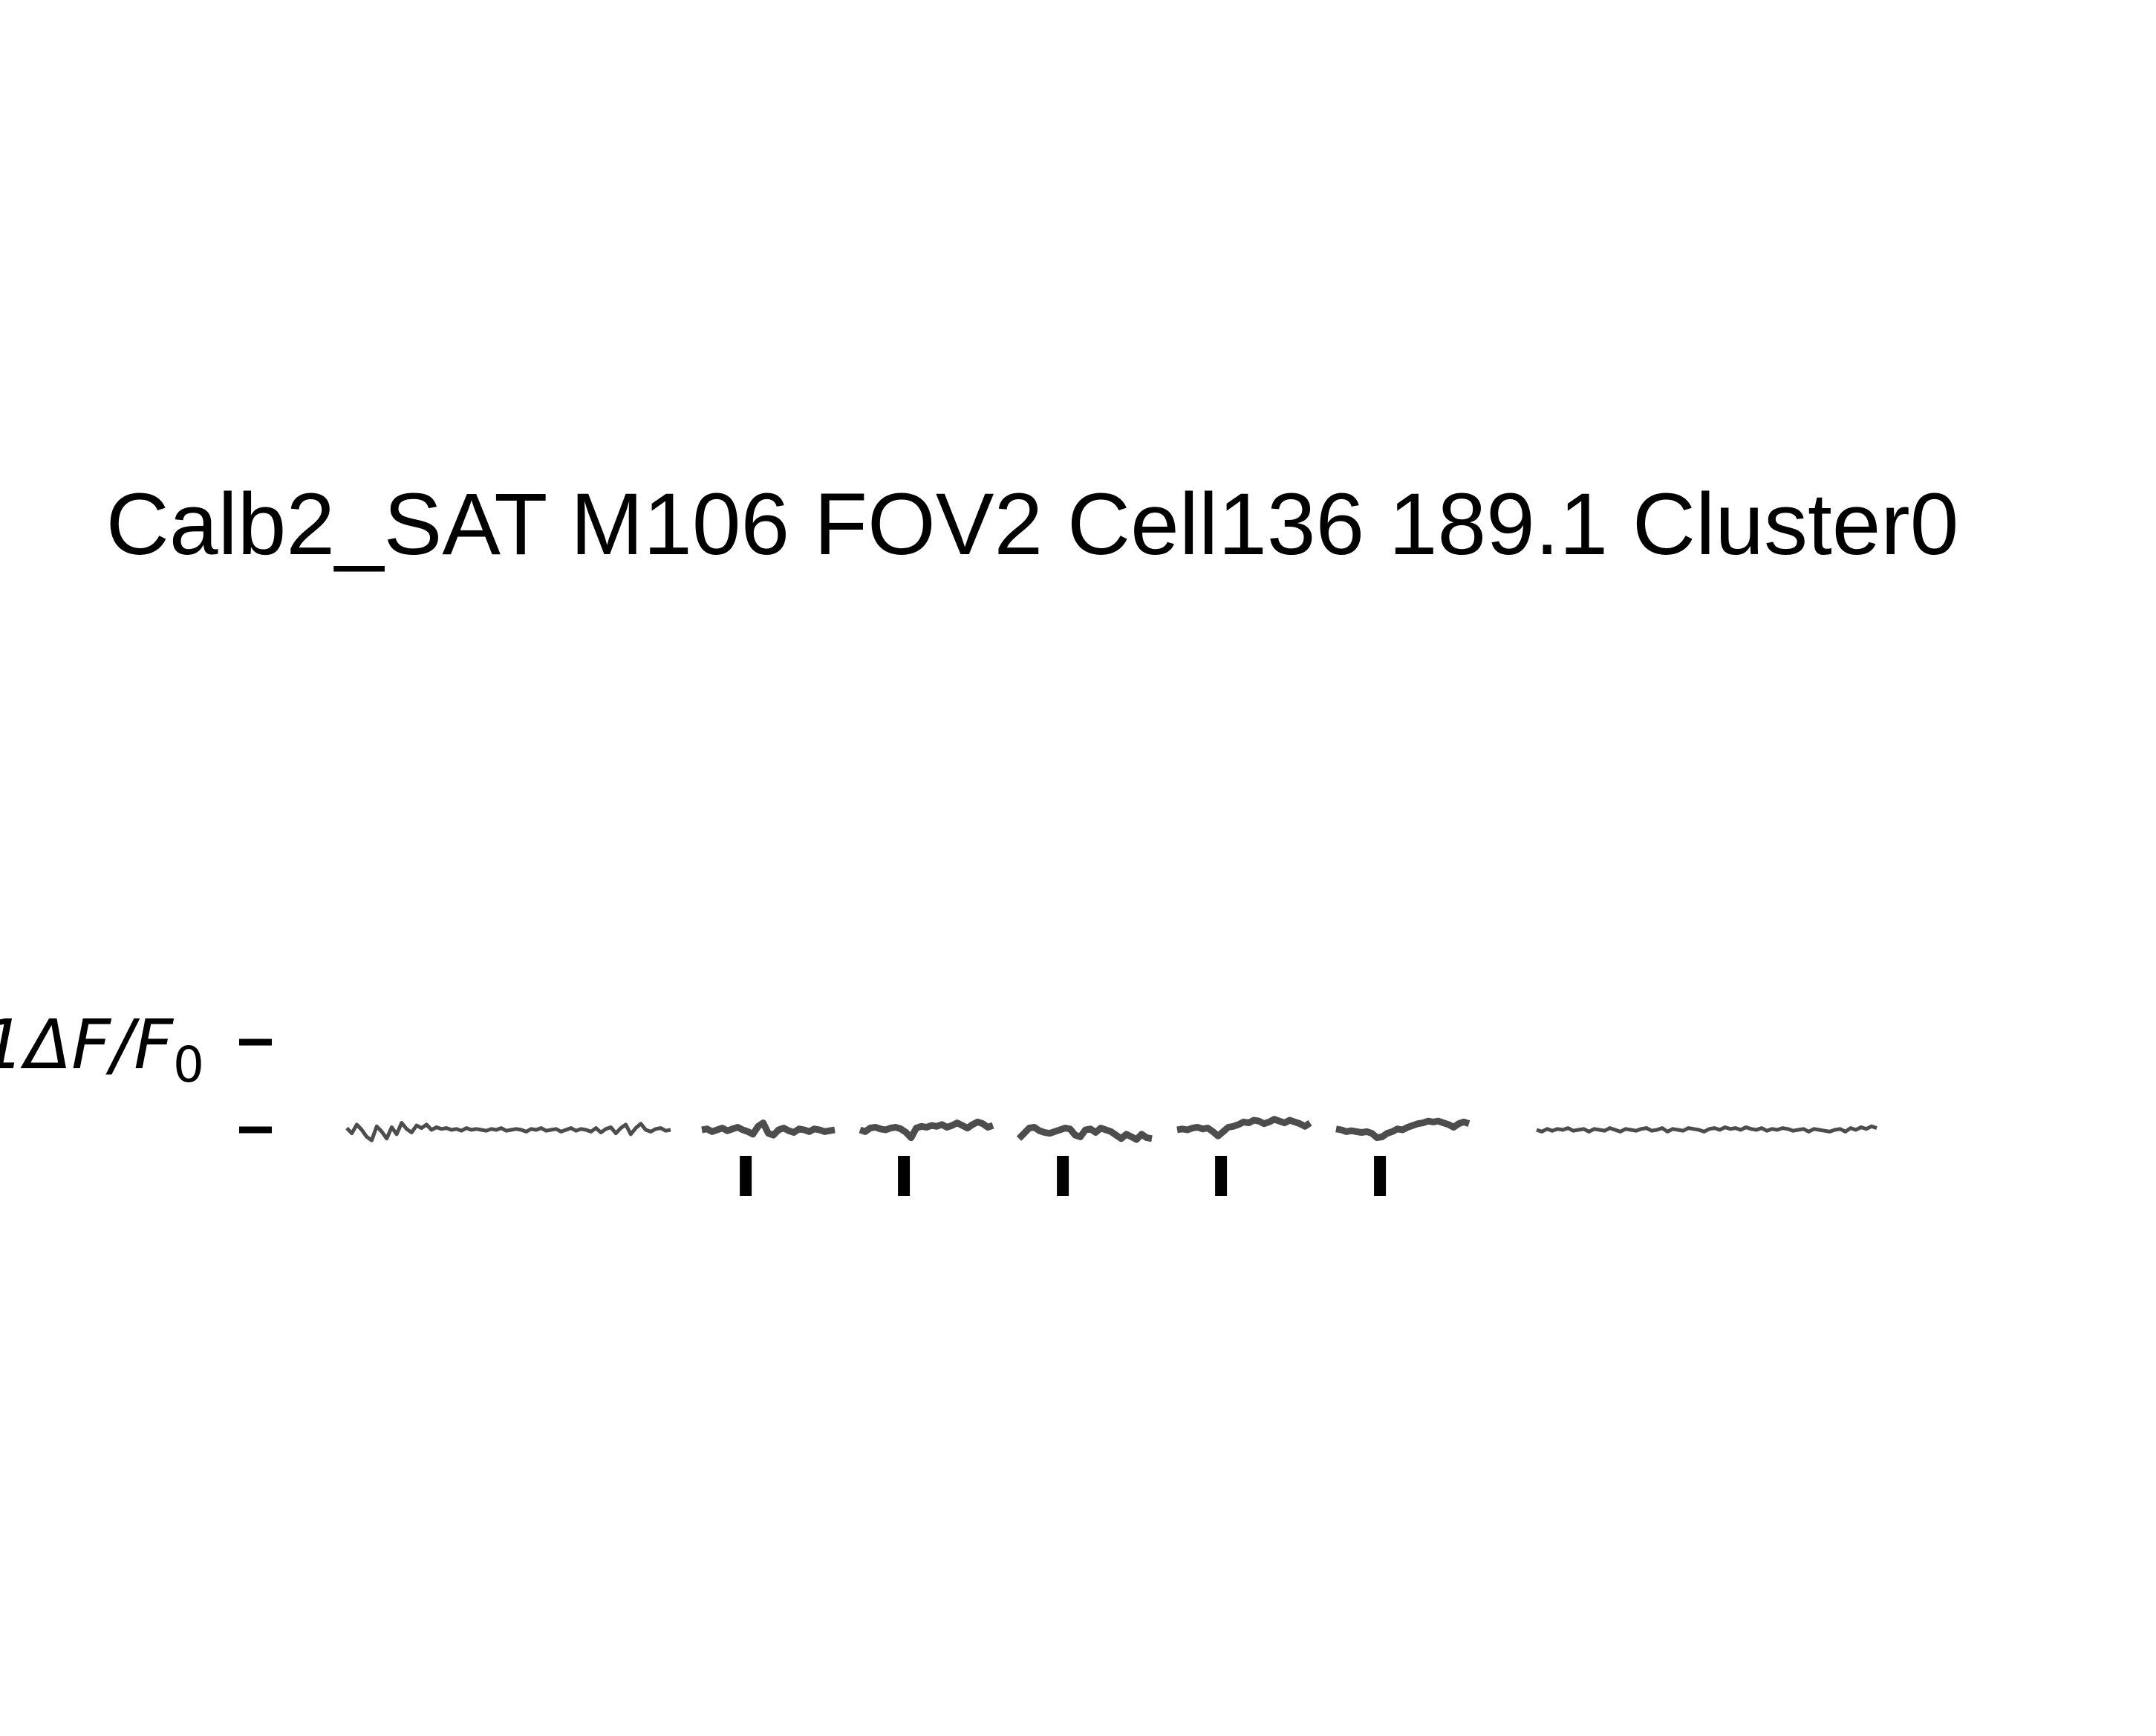 The height and width of the screenshot is (1736, 2156). I want to click on scale-bar-subscript: 0, so click(188, 1064).